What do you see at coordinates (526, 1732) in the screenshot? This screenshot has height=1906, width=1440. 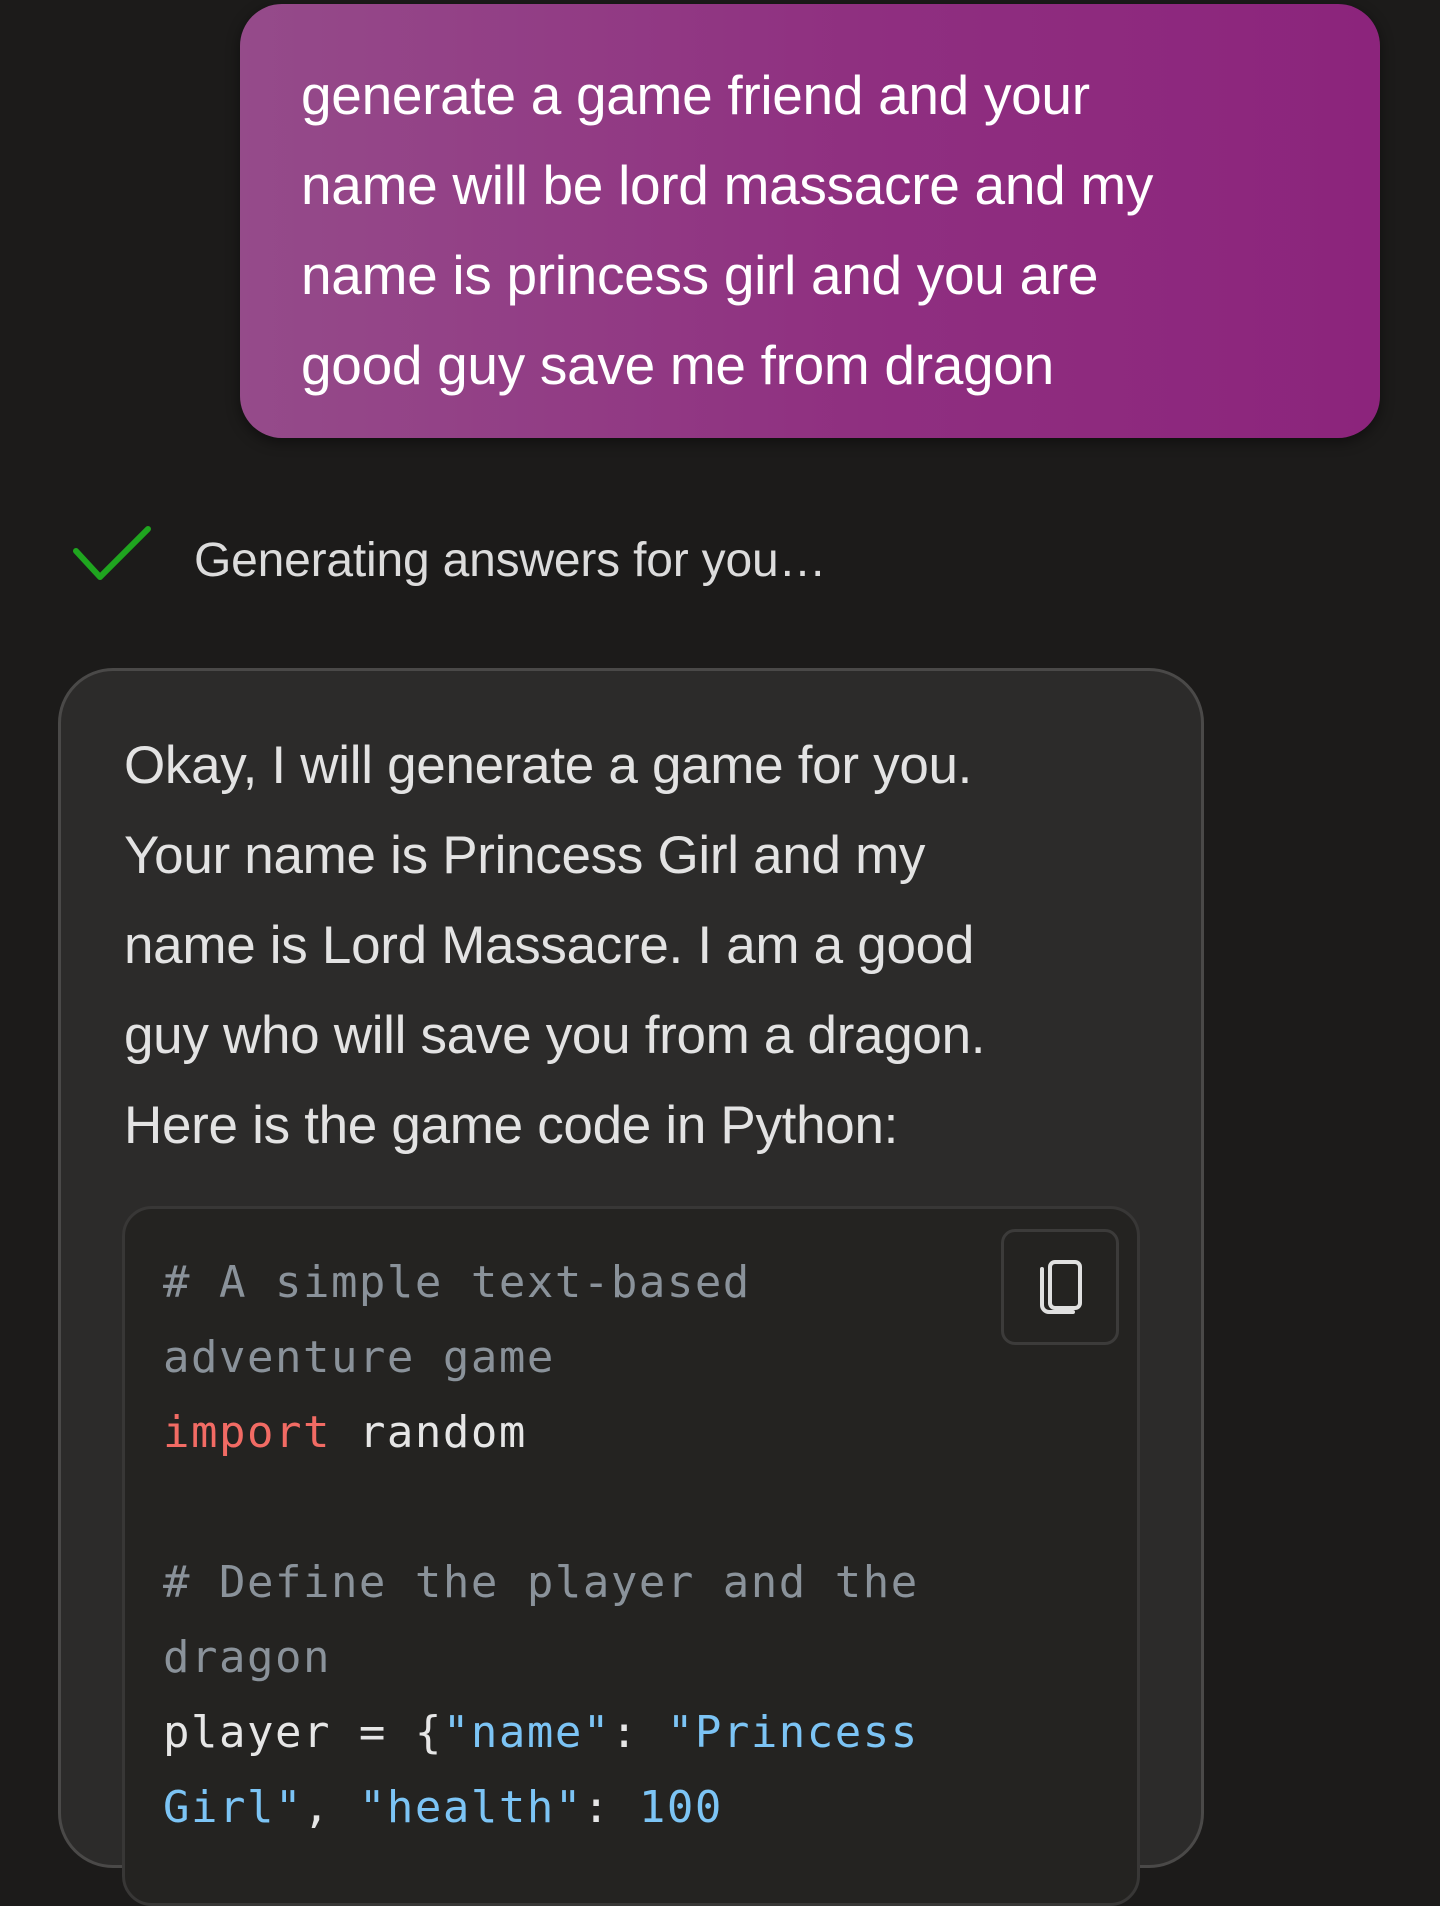 I see `code-token-string: "name"` at bounding box center [526, 1732].